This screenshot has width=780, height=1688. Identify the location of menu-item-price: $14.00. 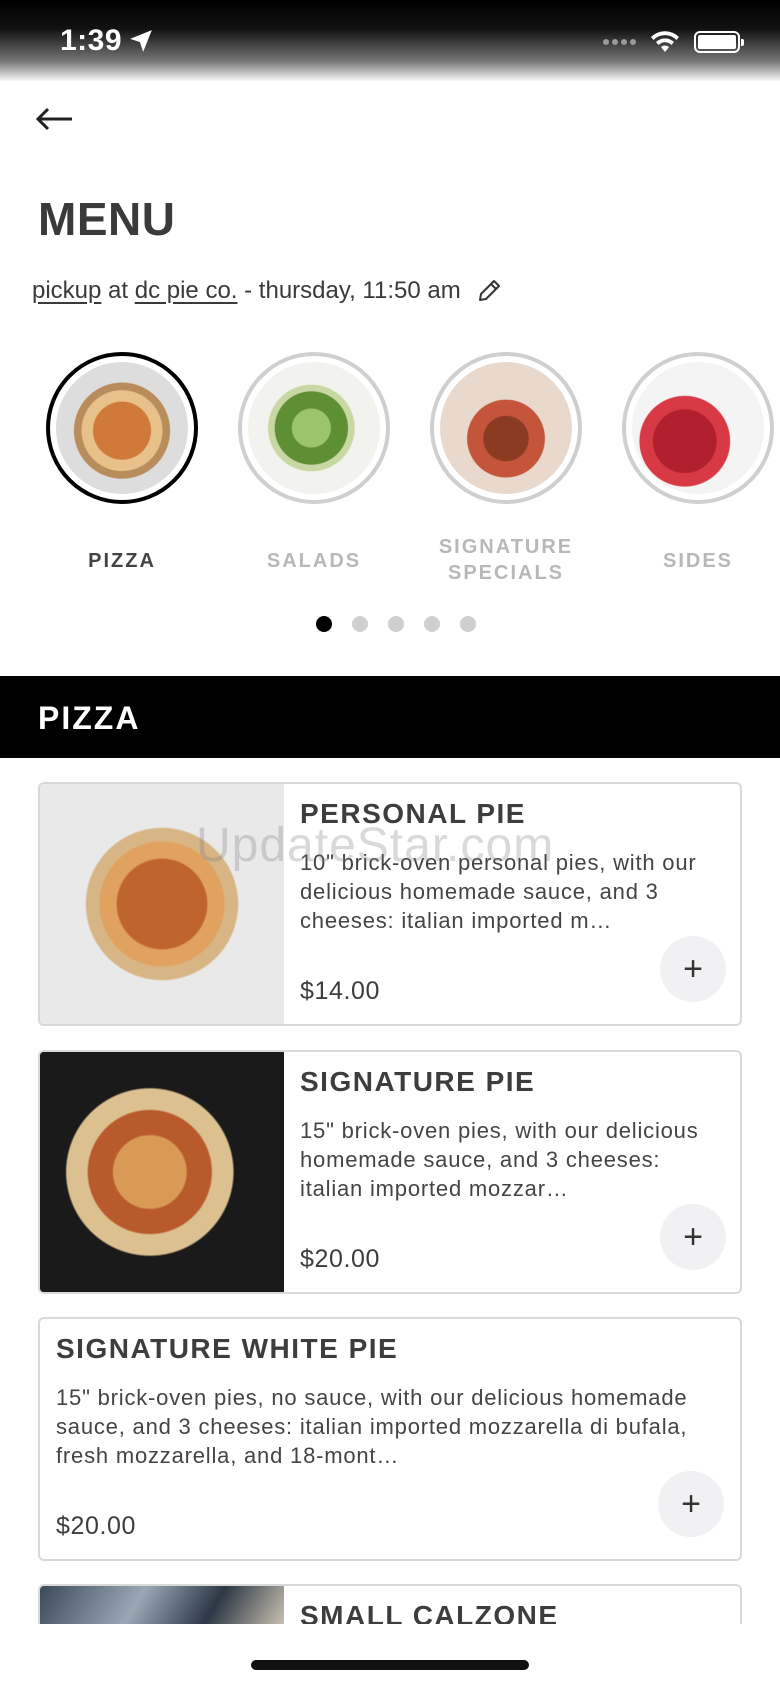
(340, 991).